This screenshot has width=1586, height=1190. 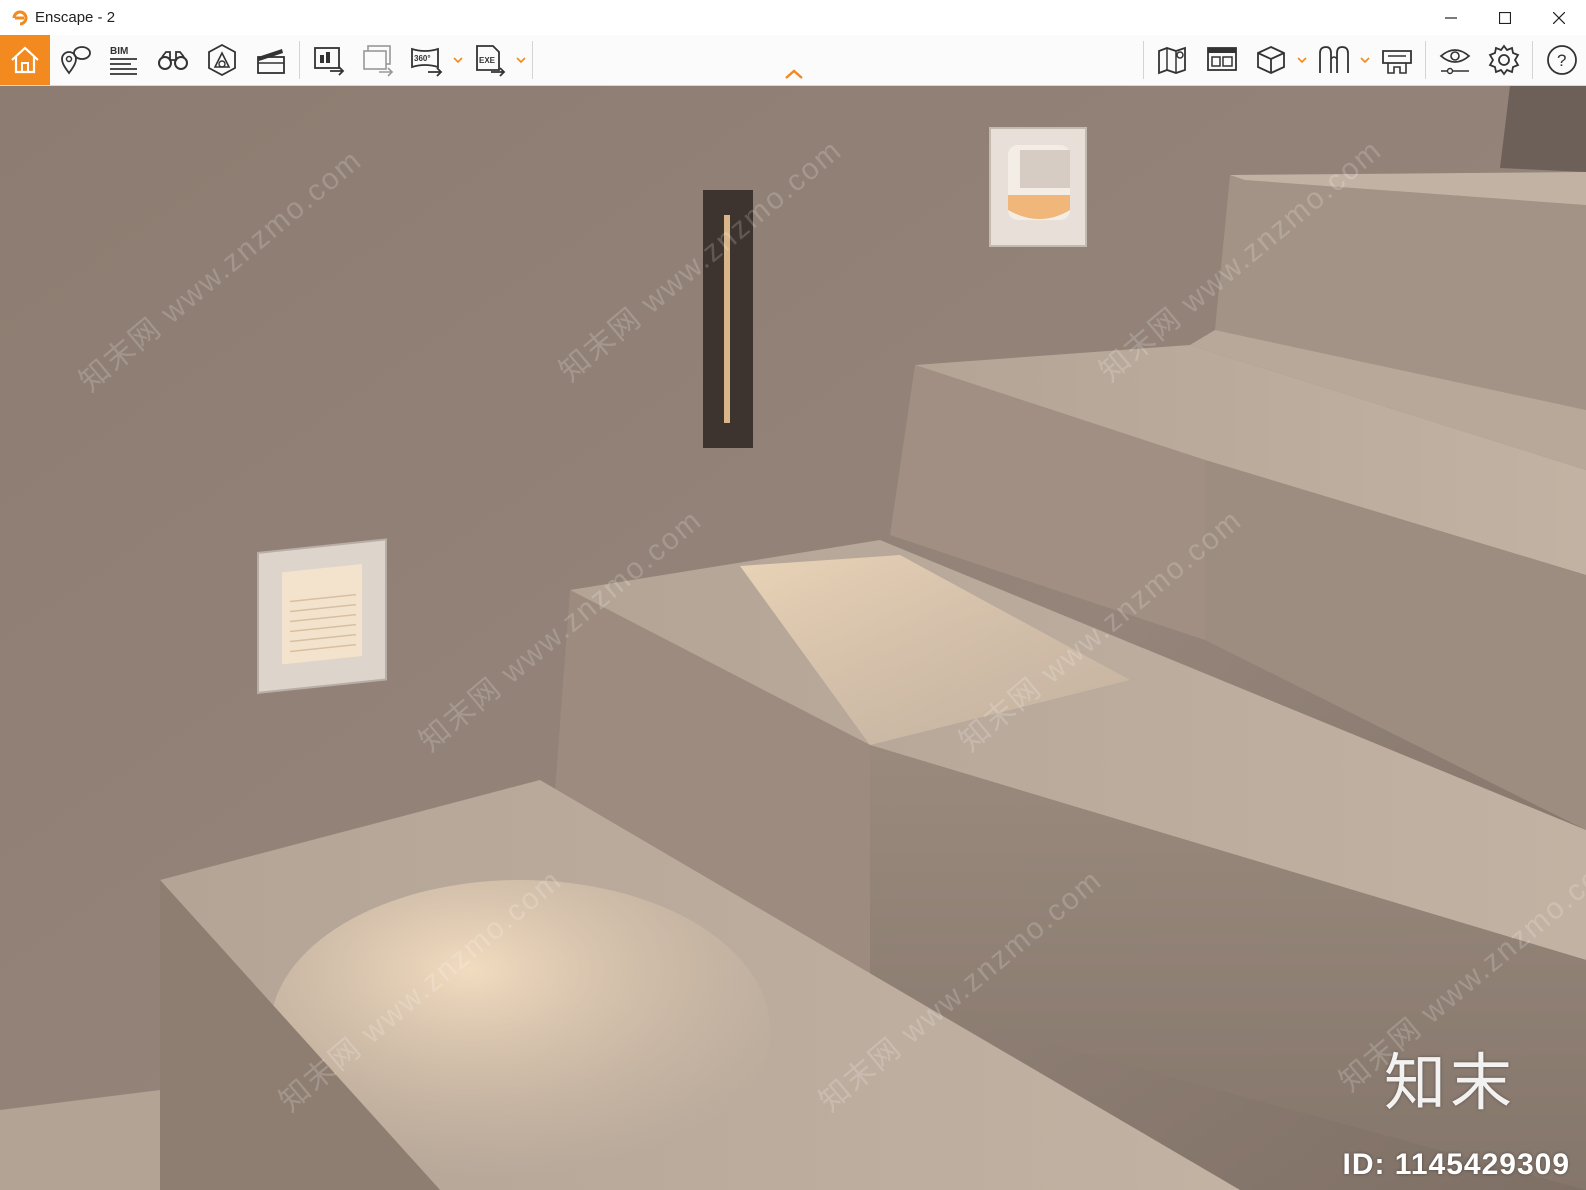 What do you see at coordinates (1543, 129) in the screenshot?
I see `stair-riser` at bounding box center [1543, 129].